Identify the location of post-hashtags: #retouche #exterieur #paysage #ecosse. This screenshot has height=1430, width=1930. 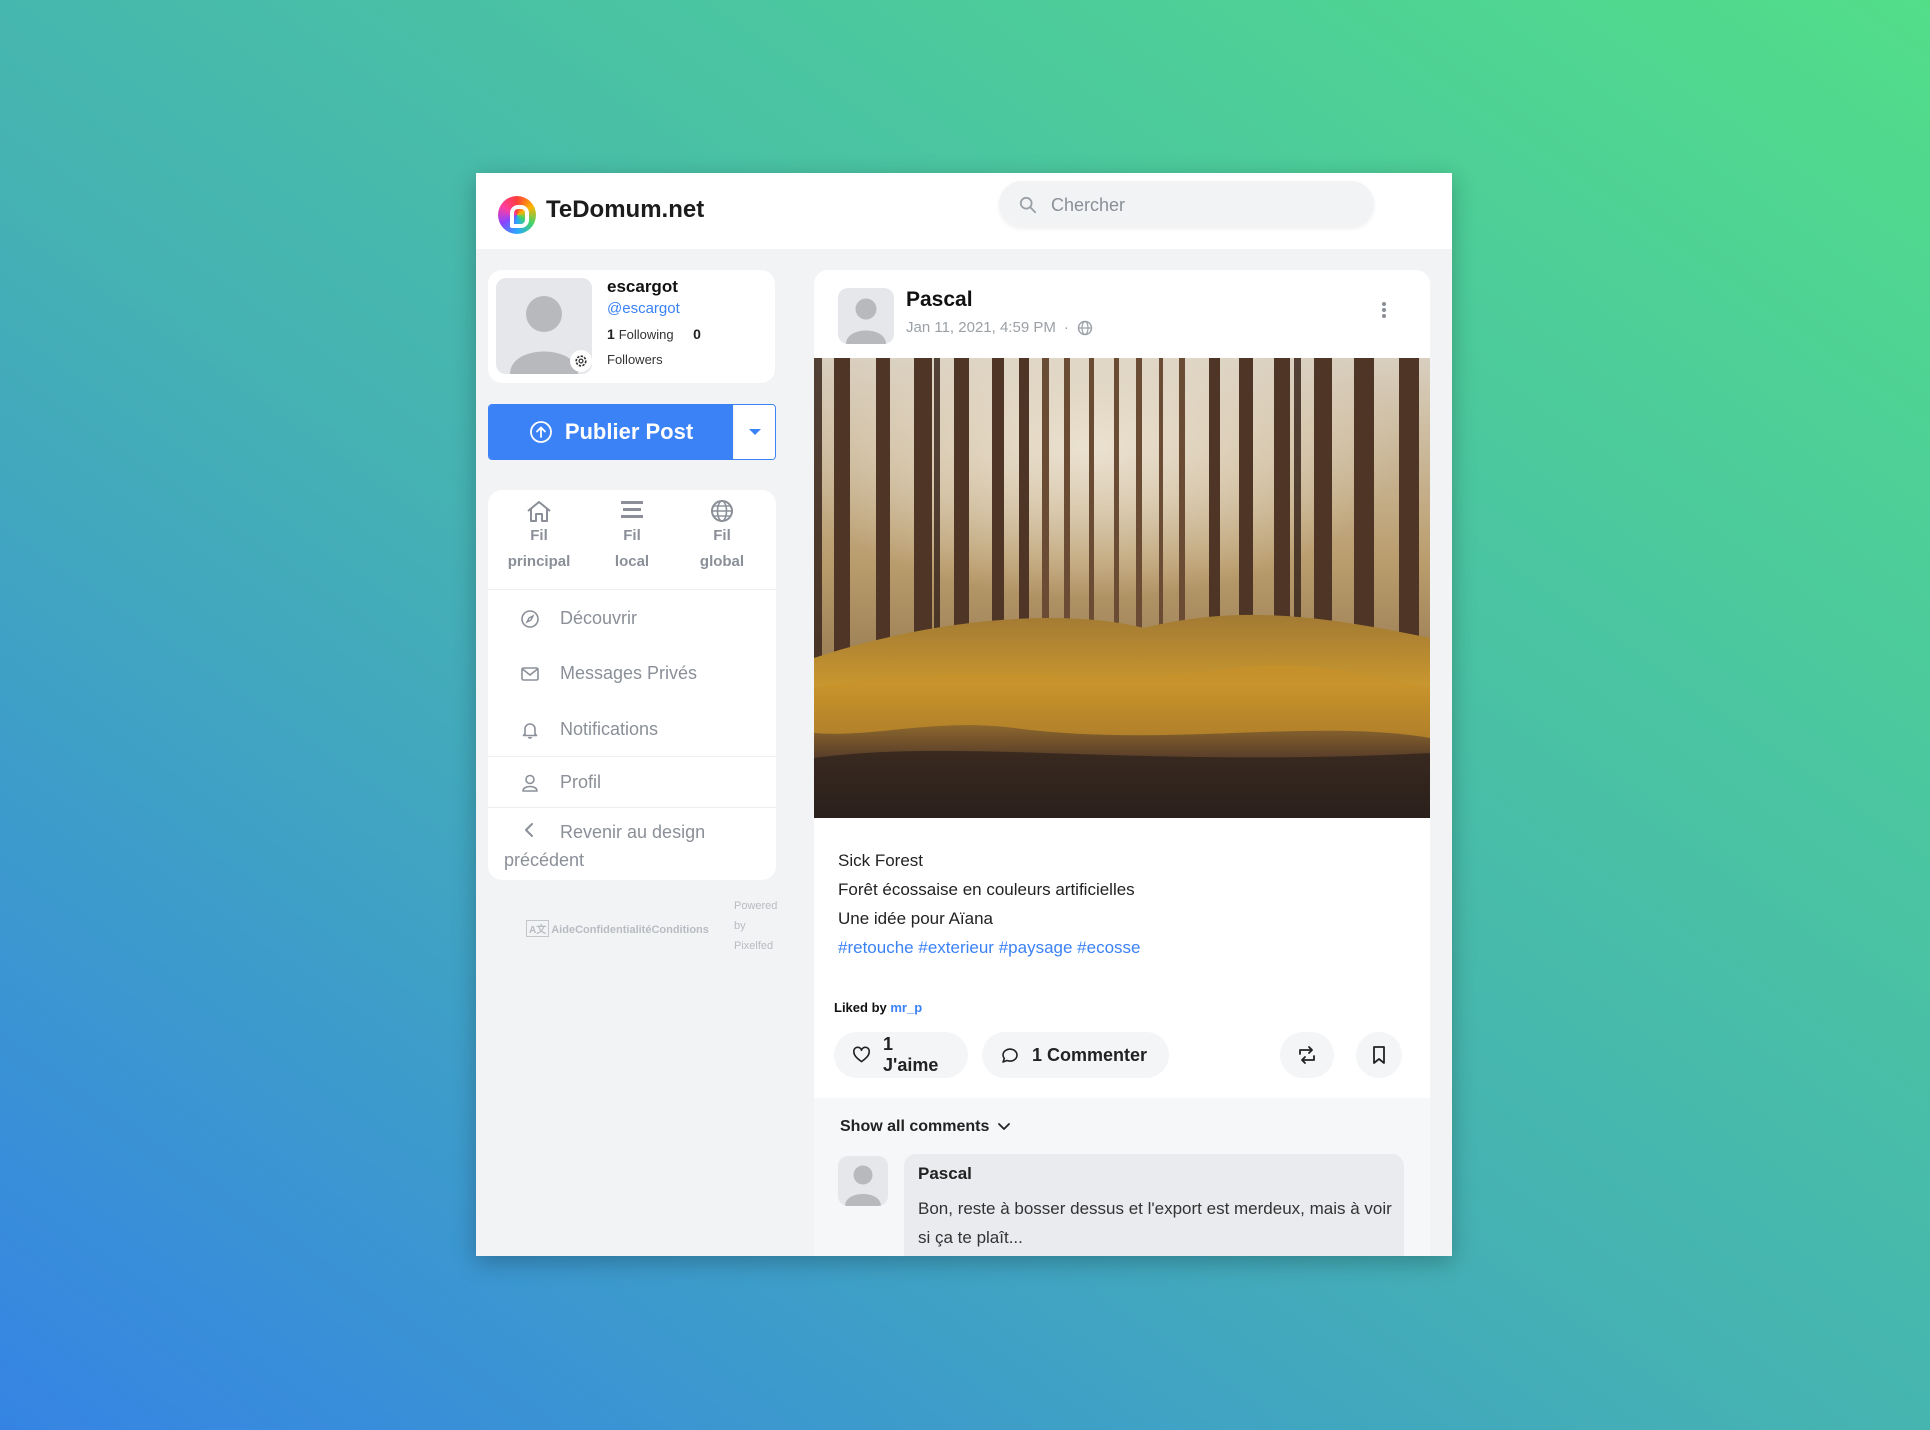
(989, 947).